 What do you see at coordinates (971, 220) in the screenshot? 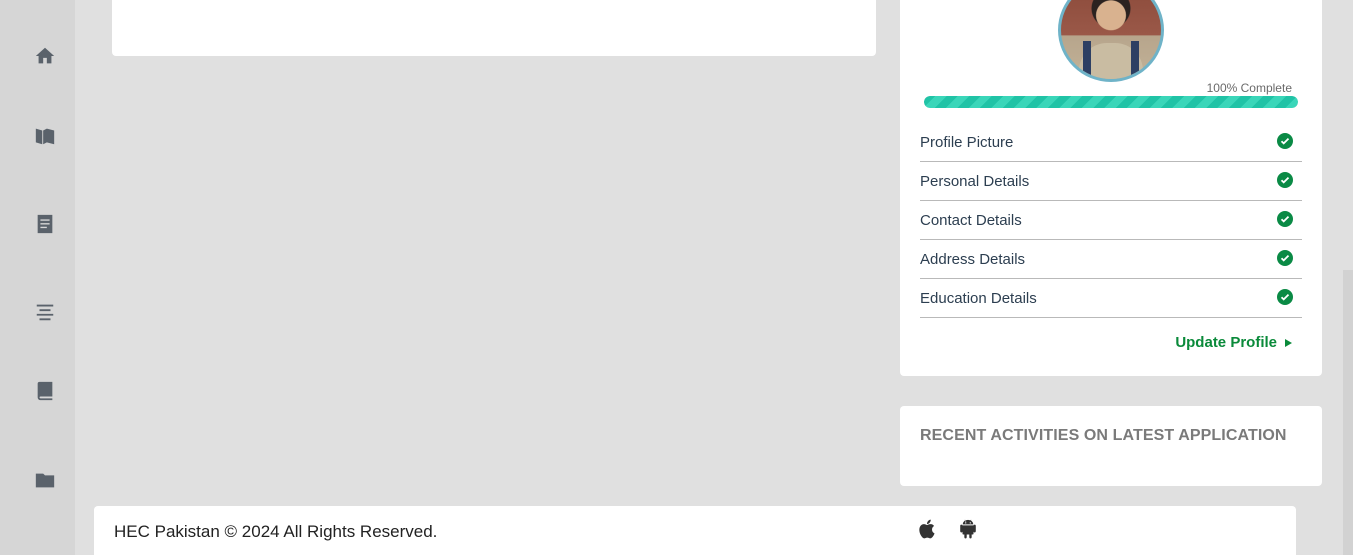
I see `checklist-label: Contact Details` at bounding box center [971, 220].